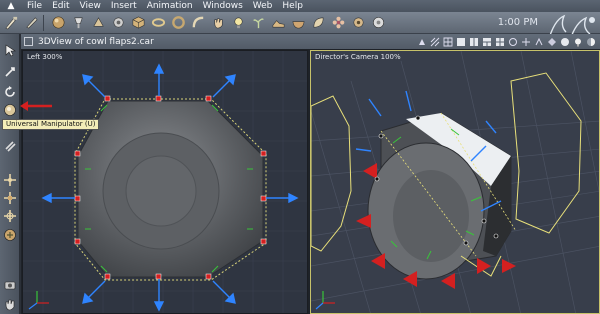  What do you see at coordinates (31, 23) in the screenshot?
I see `pen-icon` at bounding box center [31, 23].